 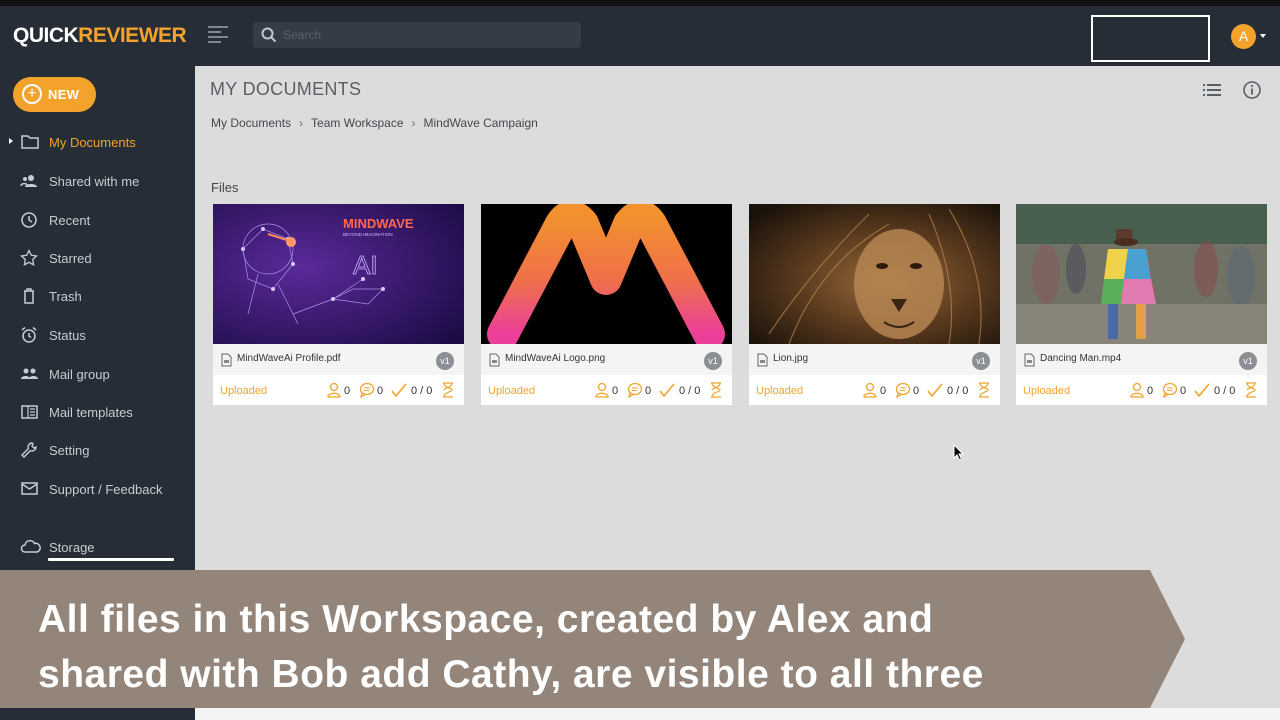 I want to click on sidebar-item-label: Mail templates, so click(x=91, y=412).